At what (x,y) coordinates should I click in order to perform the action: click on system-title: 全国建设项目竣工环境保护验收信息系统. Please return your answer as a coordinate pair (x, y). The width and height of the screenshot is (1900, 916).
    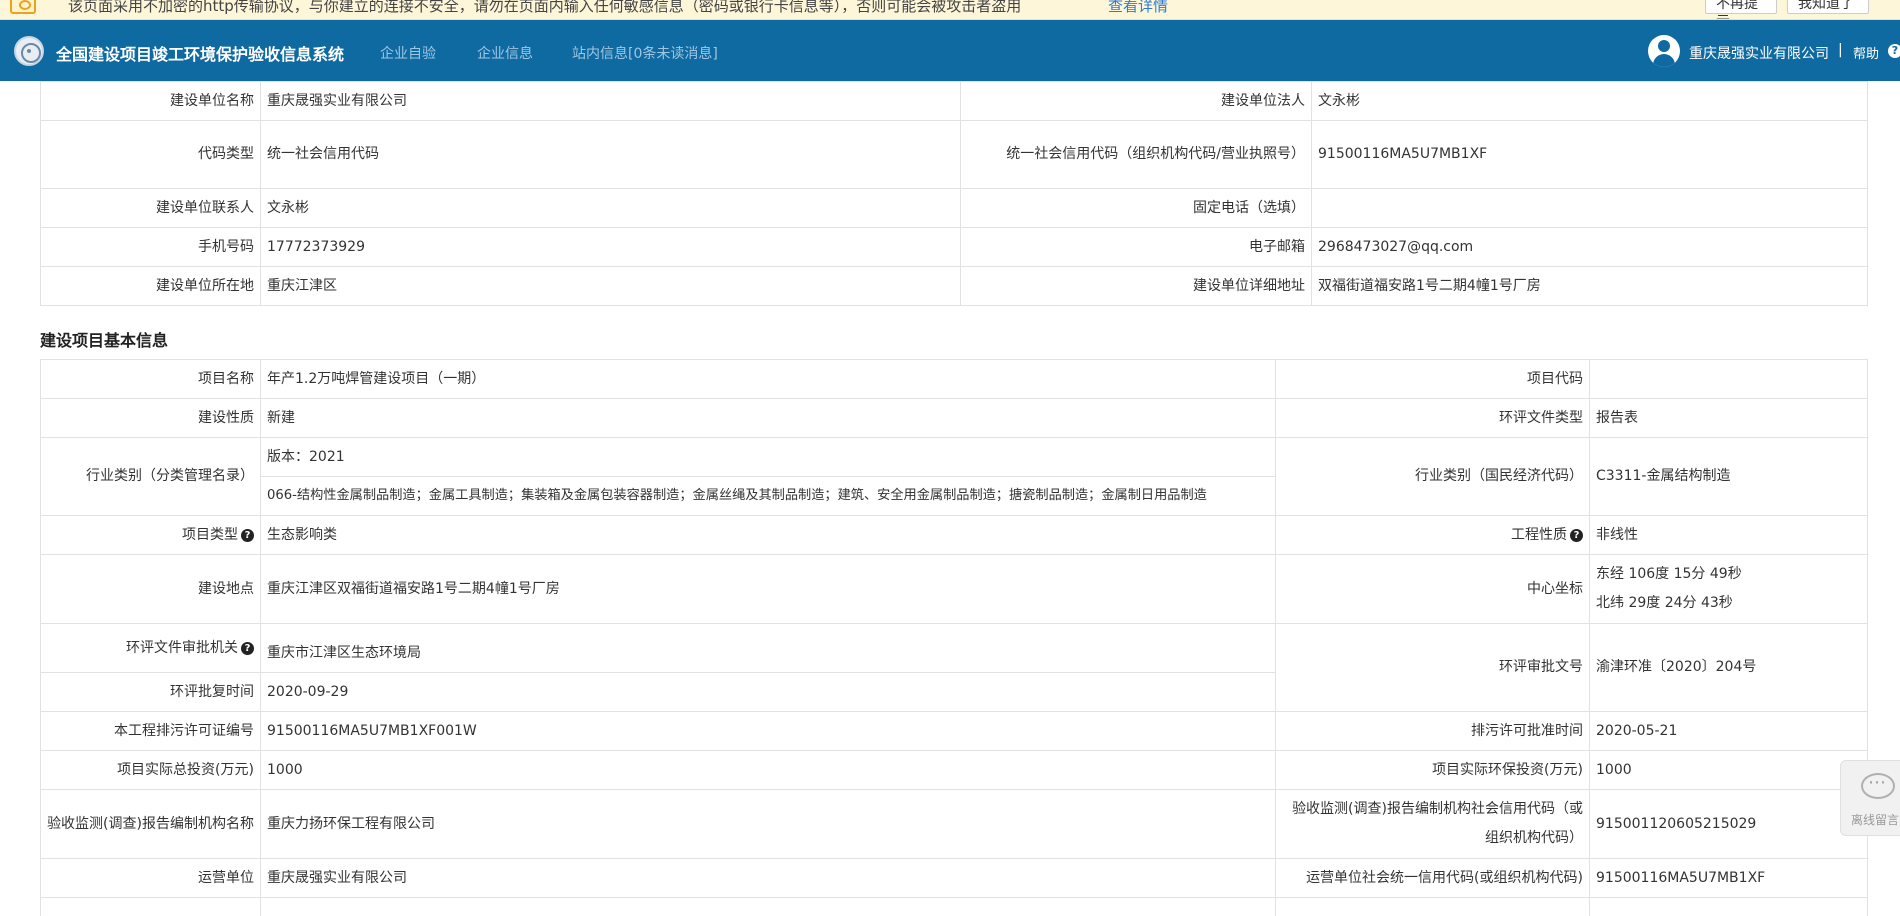
    Looking at the image, I should click on (200, 54).